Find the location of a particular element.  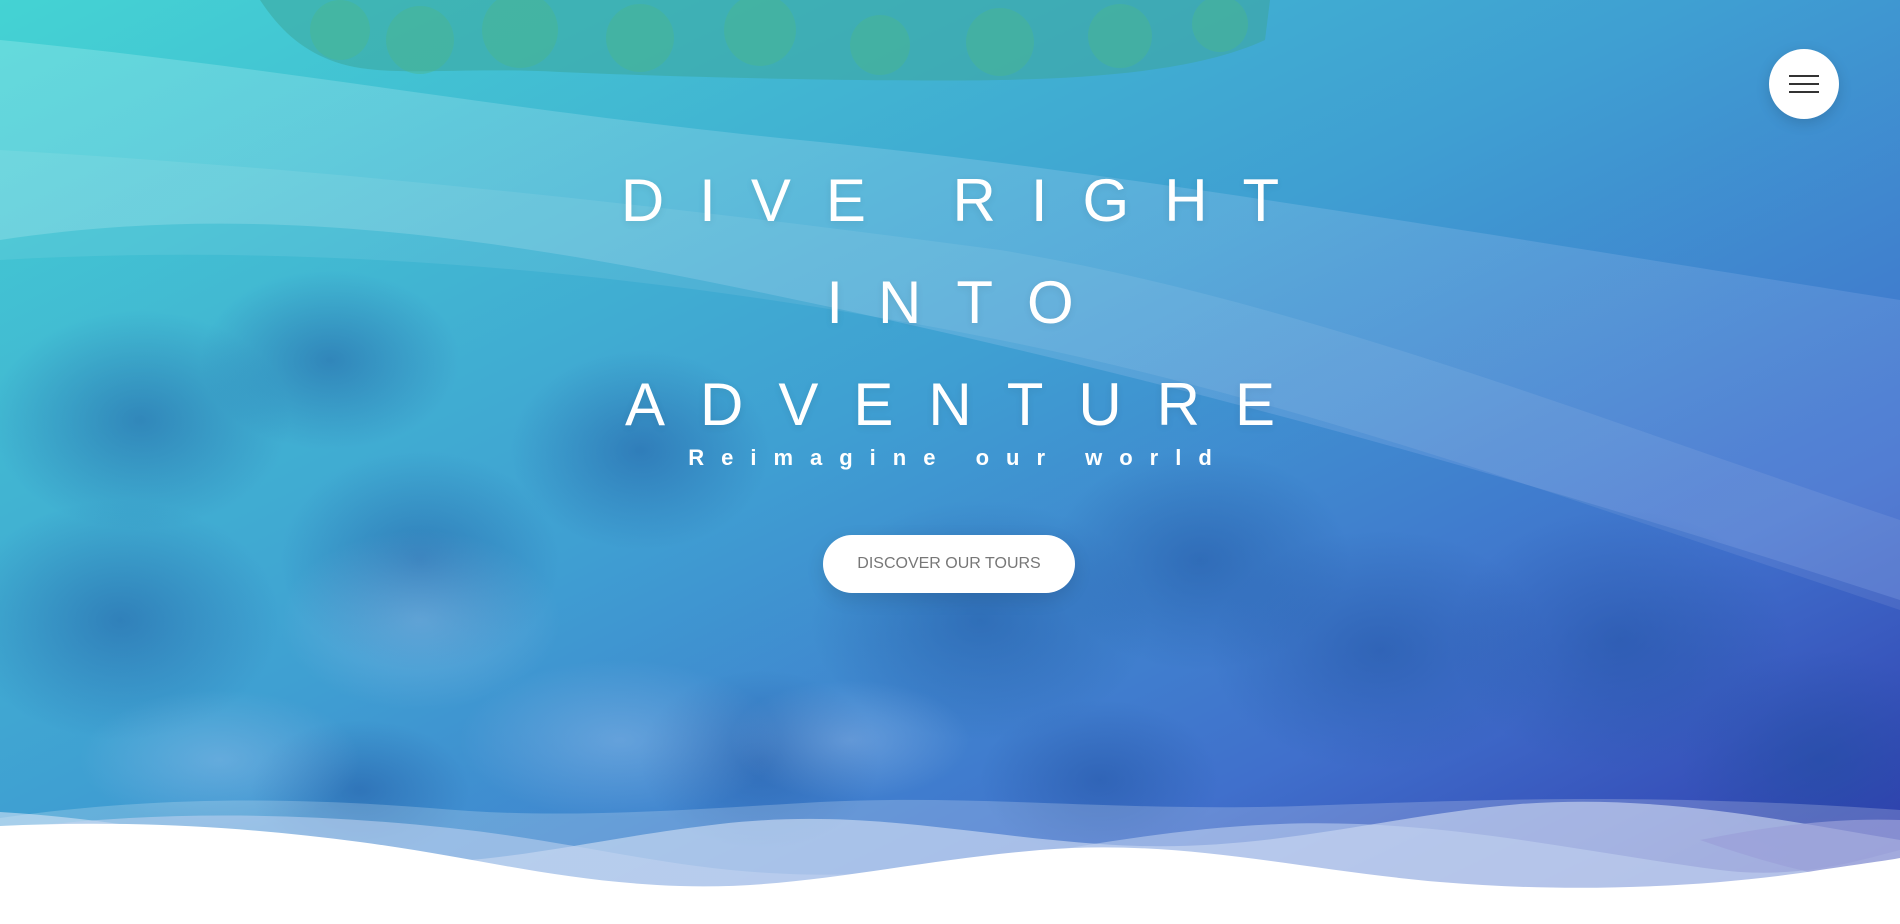

discover-tours-button: DISCOVER OUR TOURS is located at coordinates (949, 564).